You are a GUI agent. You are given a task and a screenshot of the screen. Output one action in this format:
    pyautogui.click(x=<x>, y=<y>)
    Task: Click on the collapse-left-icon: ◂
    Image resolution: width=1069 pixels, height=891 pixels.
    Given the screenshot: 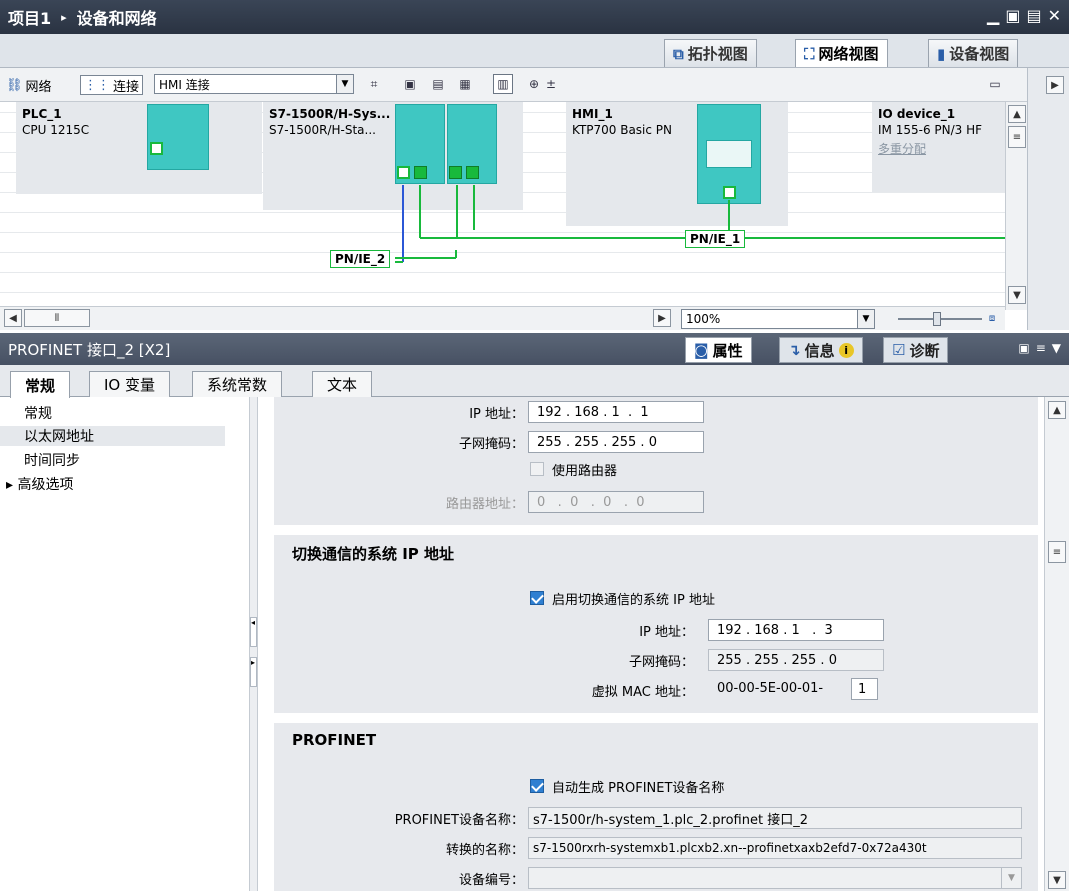 What is the action you would take?
    pyautogui.click(x=253, y=632)
    